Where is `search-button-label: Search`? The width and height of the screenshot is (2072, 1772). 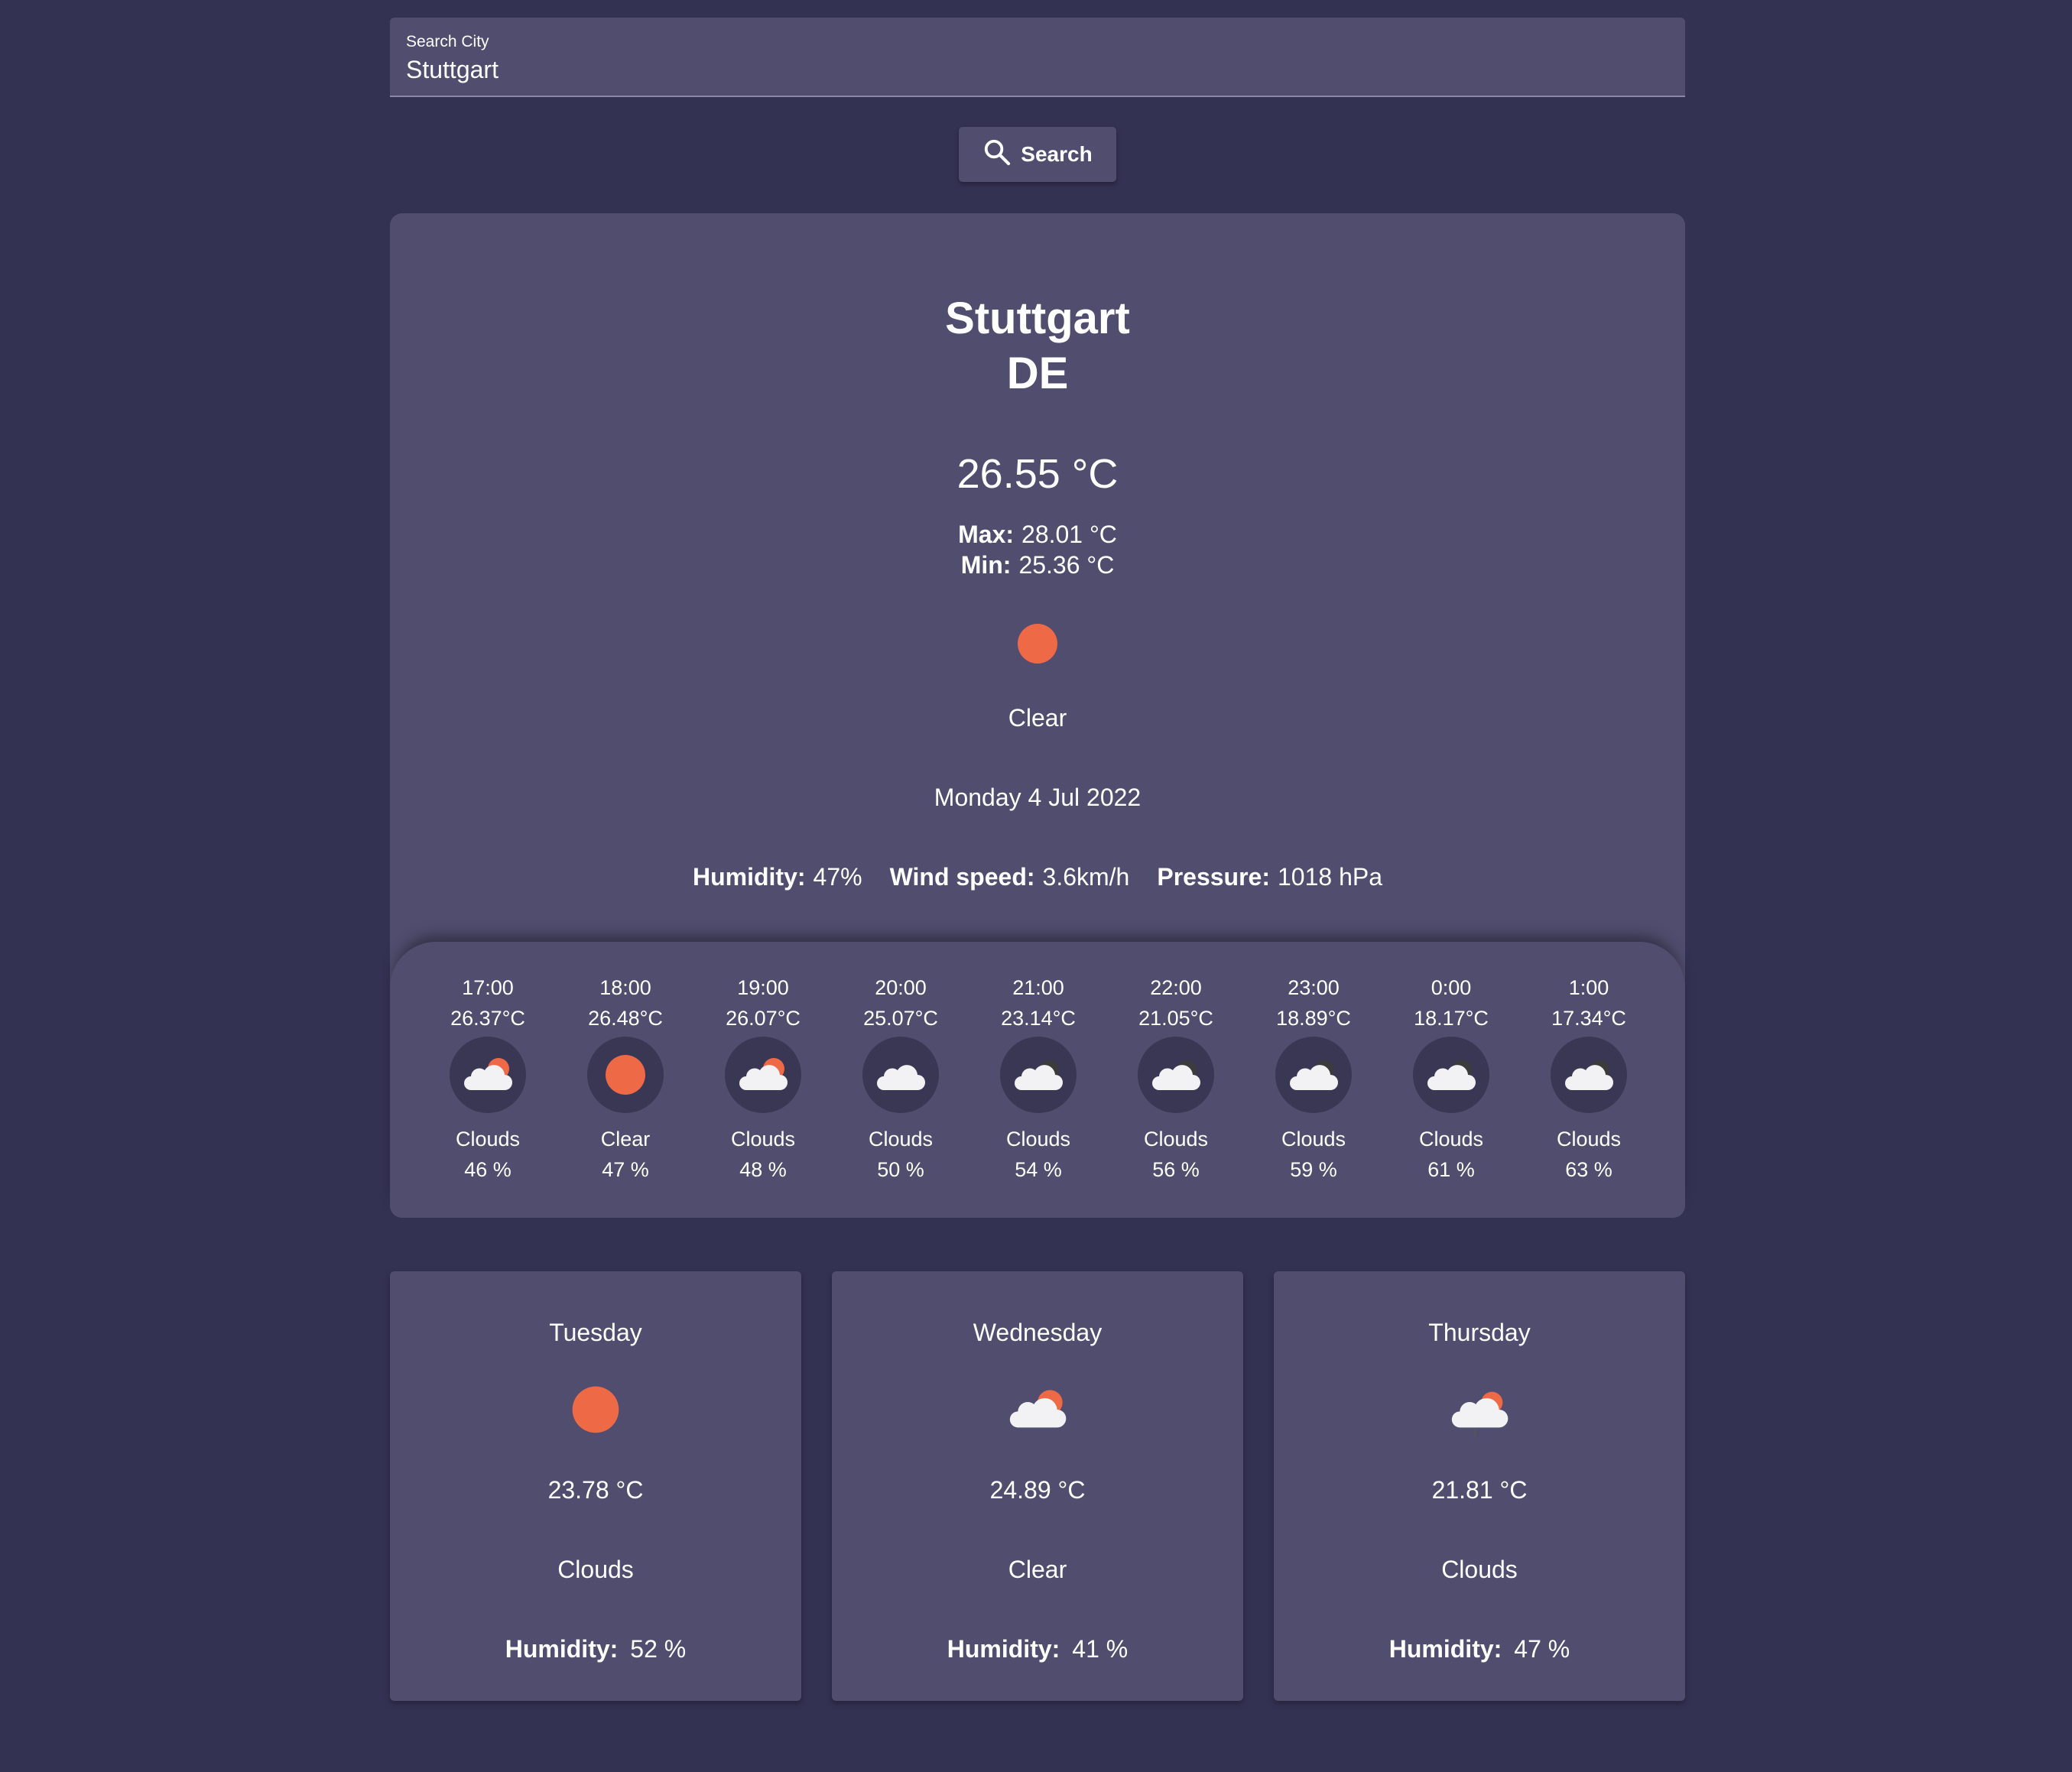
search-button-label: Search is located at coordinates (1057, 154).